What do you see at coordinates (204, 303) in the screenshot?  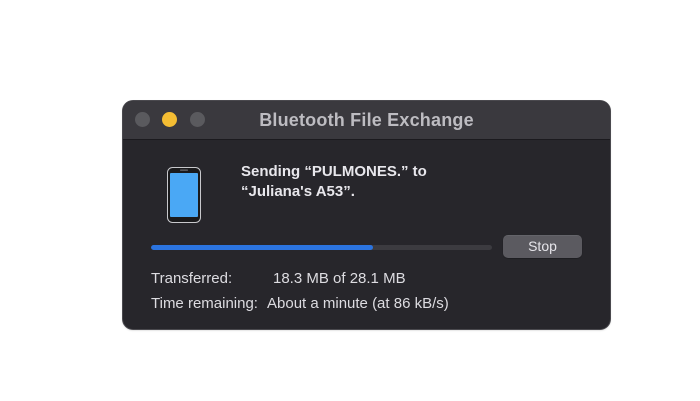 I see `time-remaining-label: Time remaining:` at bounding box center [204, 303].